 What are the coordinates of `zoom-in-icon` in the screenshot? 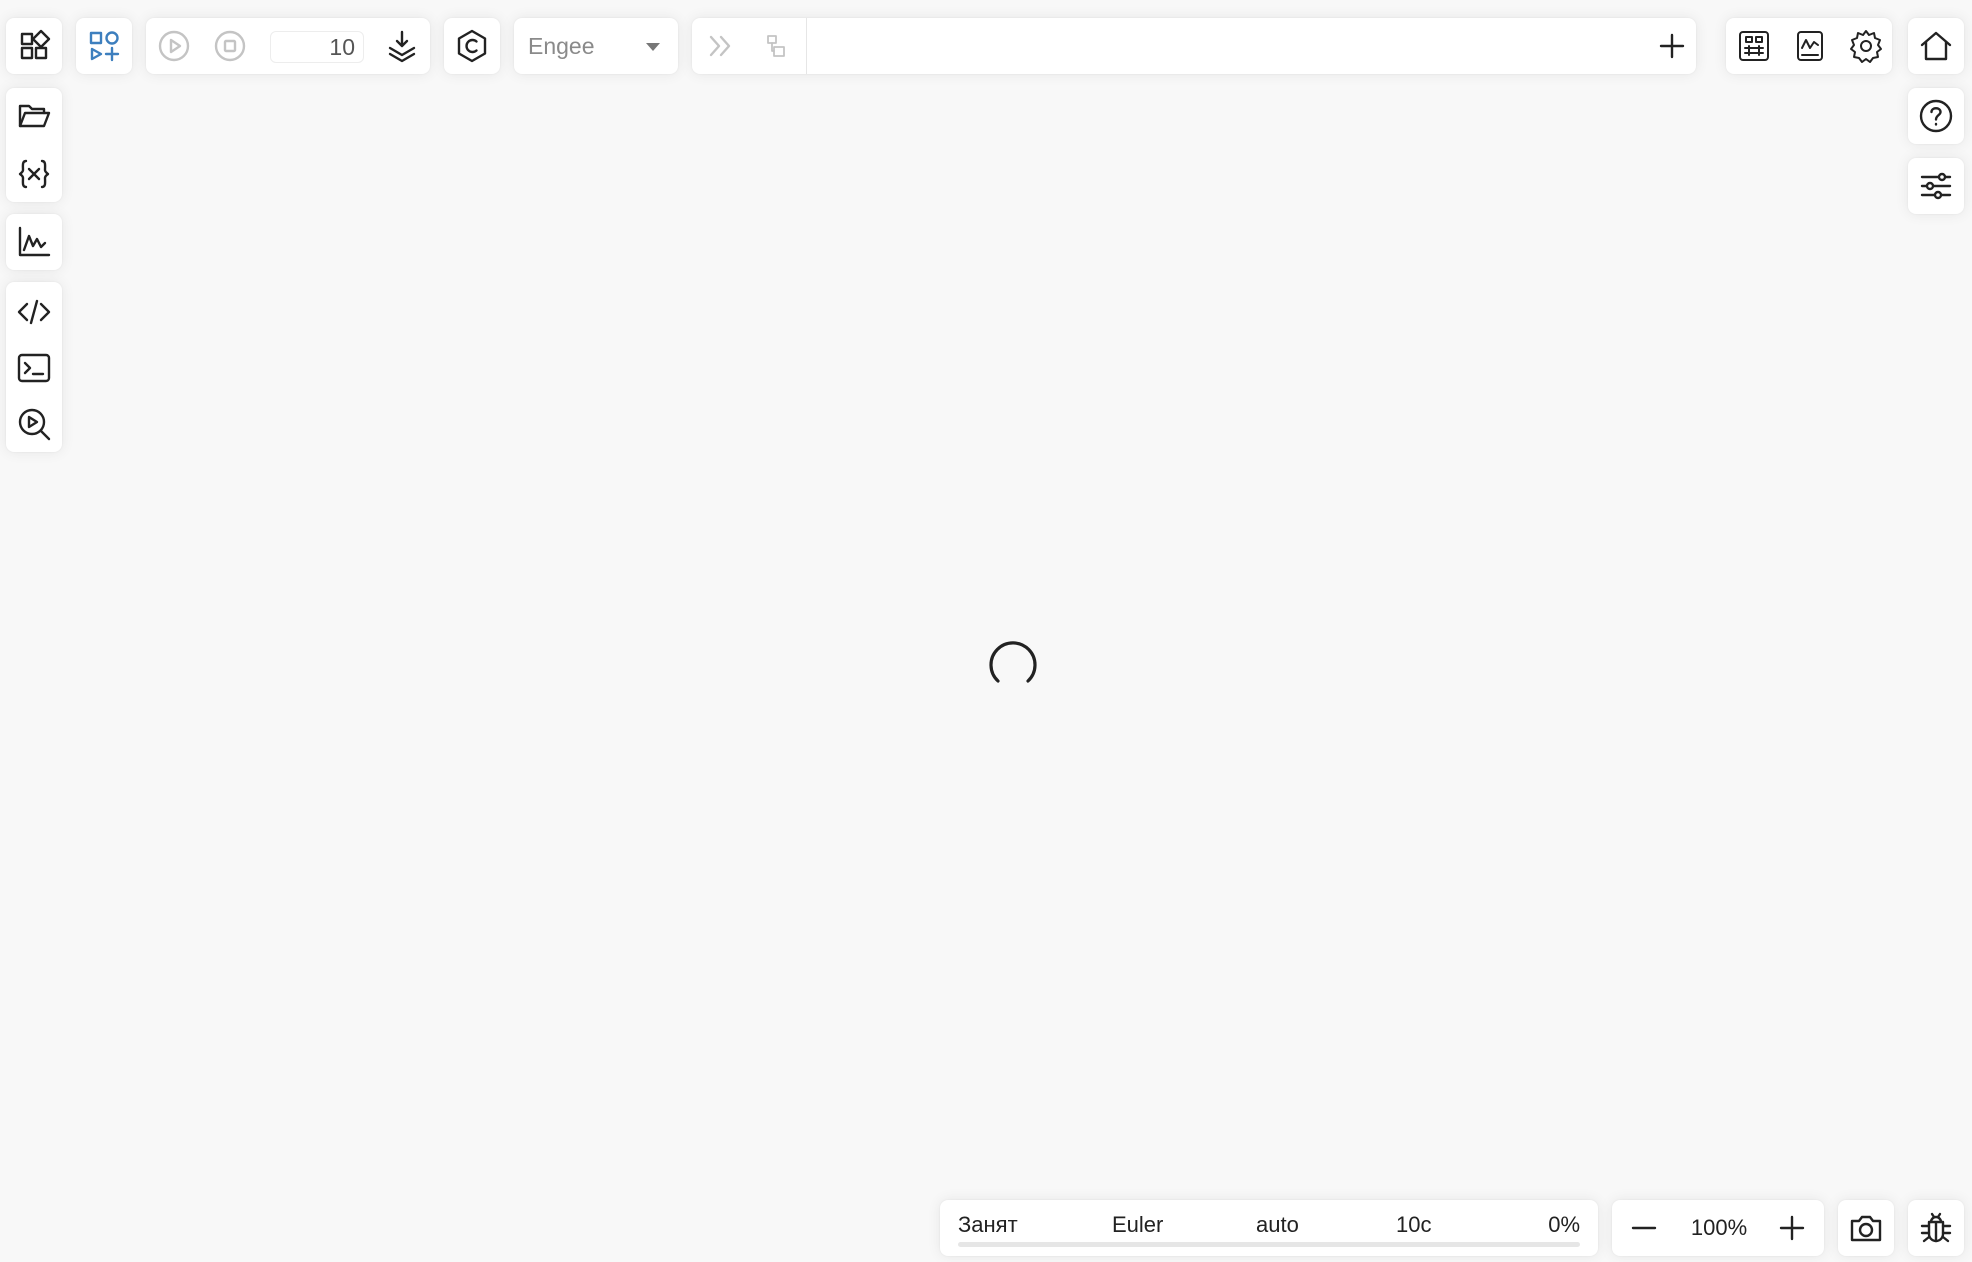 It's located at (1792, 1228).